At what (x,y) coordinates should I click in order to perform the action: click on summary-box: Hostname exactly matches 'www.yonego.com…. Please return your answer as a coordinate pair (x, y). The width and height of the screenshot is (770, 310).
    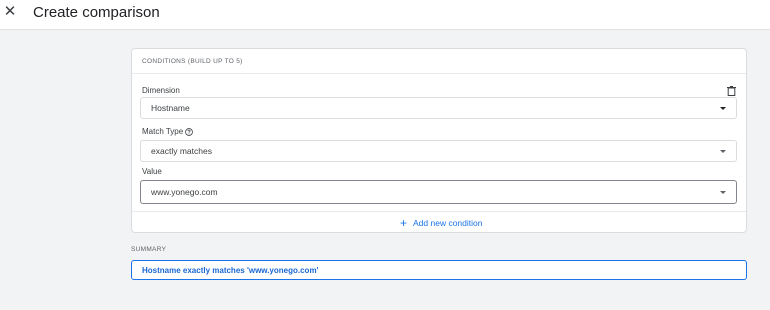
    Looking at the image, I should click on (439, 270).